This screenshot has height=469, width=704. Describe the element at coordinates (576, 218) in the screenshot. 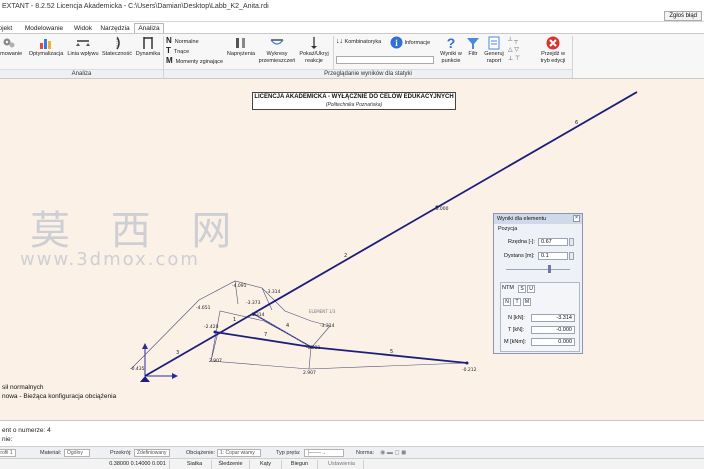

I see `panel-close-button: ×` at that location.